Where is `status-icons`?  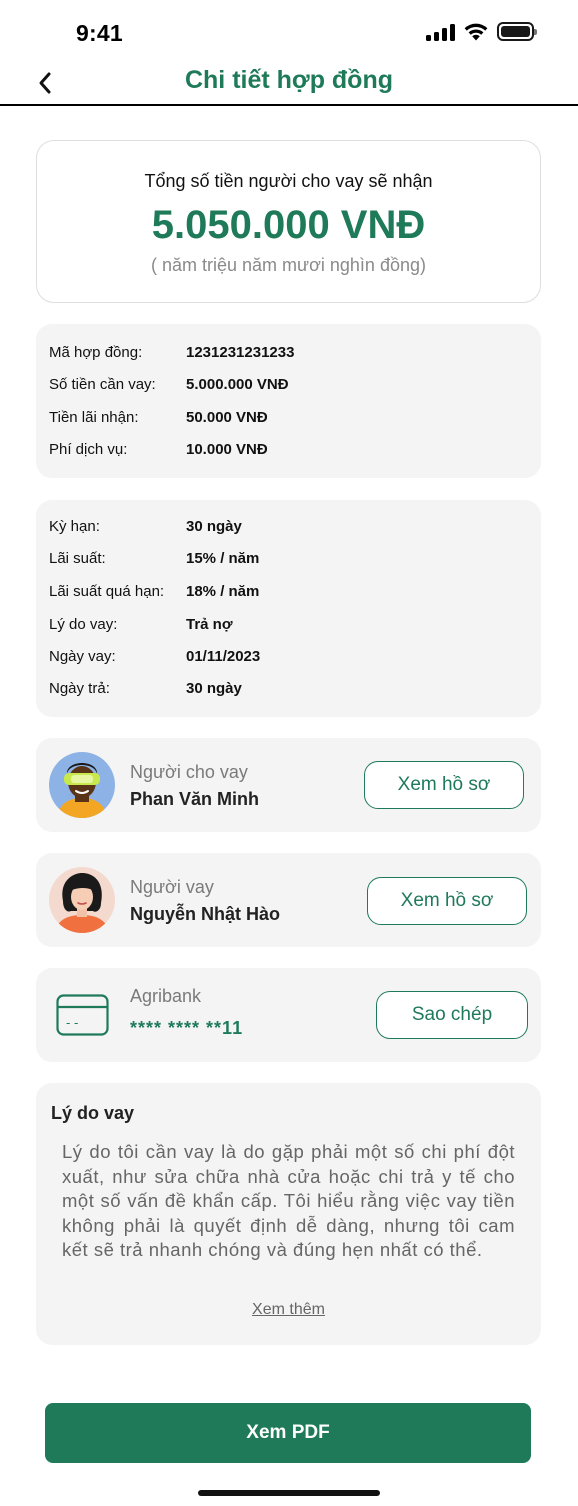
status-icons is located at coordinates (481, 31).